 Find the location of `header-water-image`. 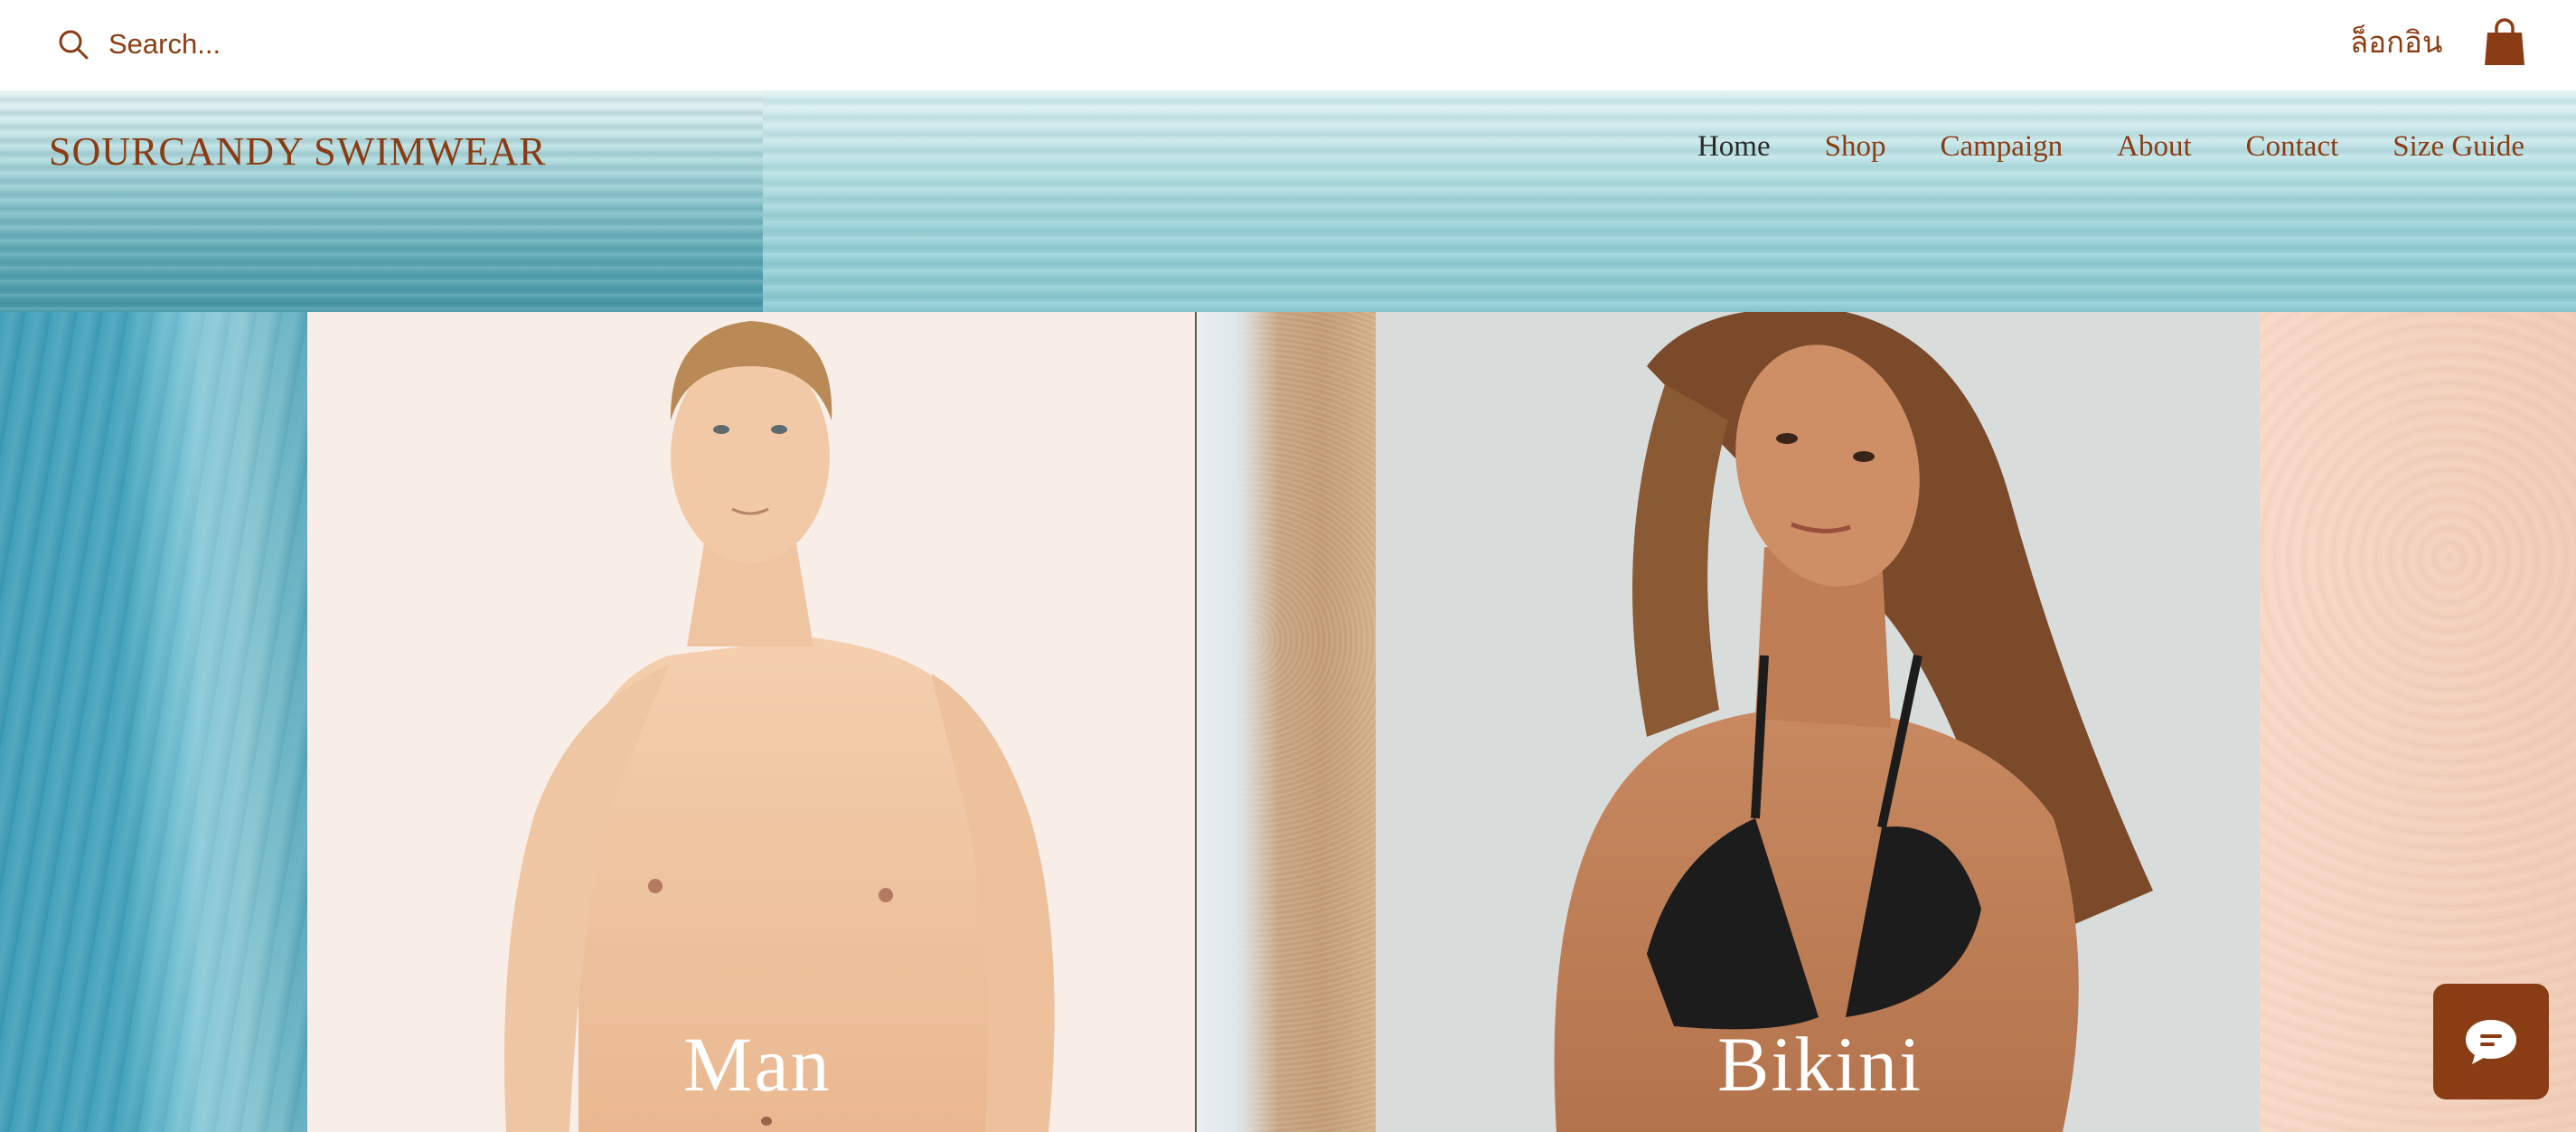

header-water-image is located at coordinates (382, 201).